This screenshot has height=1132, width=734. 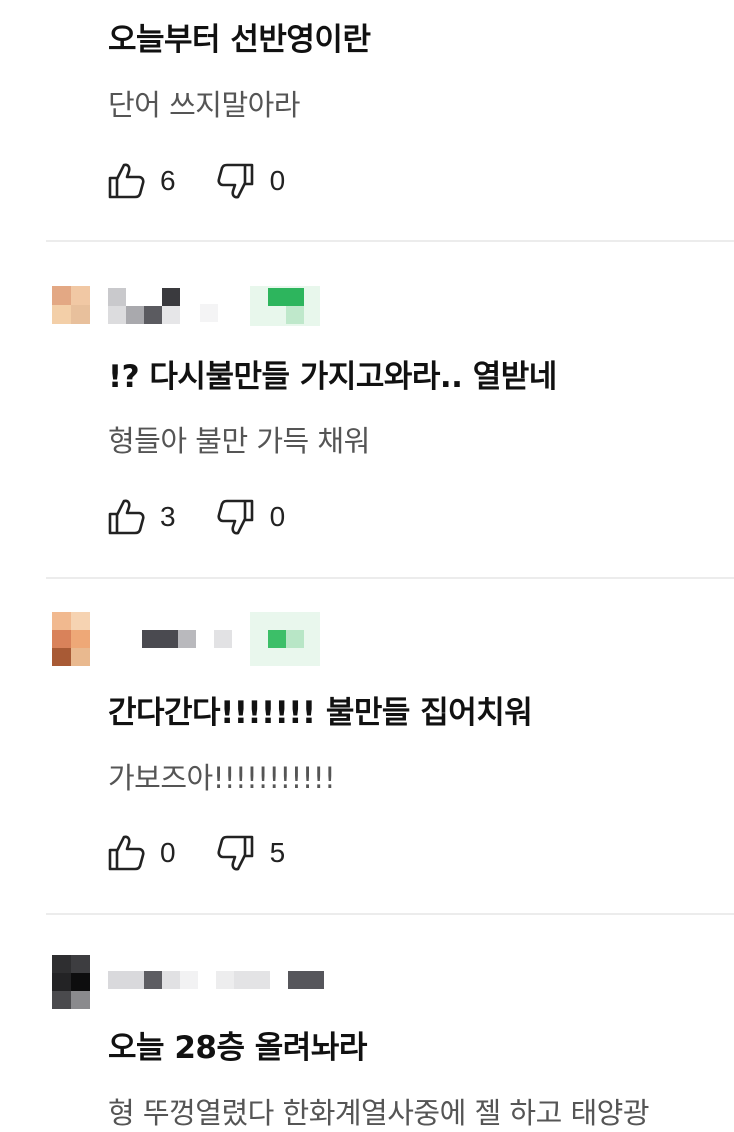 I want to click on comment-actions: 0 5, so click(x=195, y=853).